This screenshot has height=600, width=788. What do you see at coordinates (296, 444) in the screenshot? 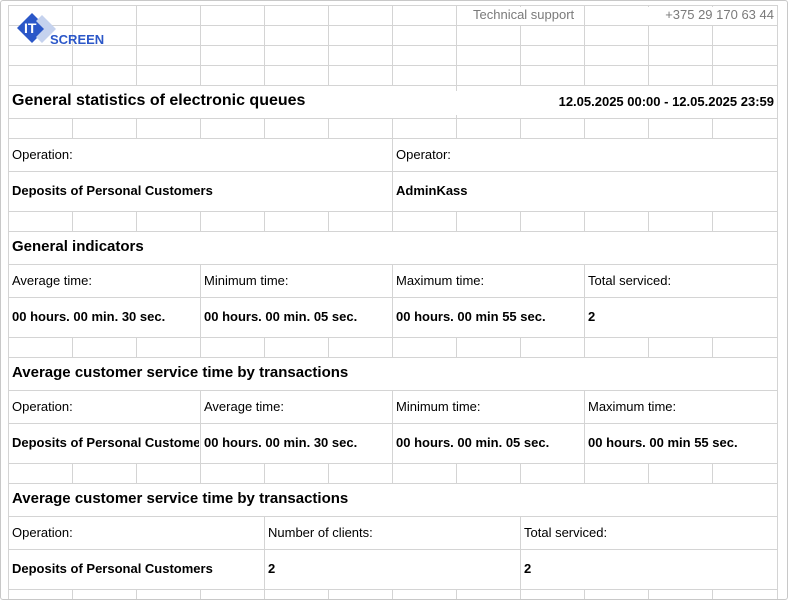
I see `transactions-avg-value: 00 hours. 00 min. 30 sec.` at bounding box center [296, 444].